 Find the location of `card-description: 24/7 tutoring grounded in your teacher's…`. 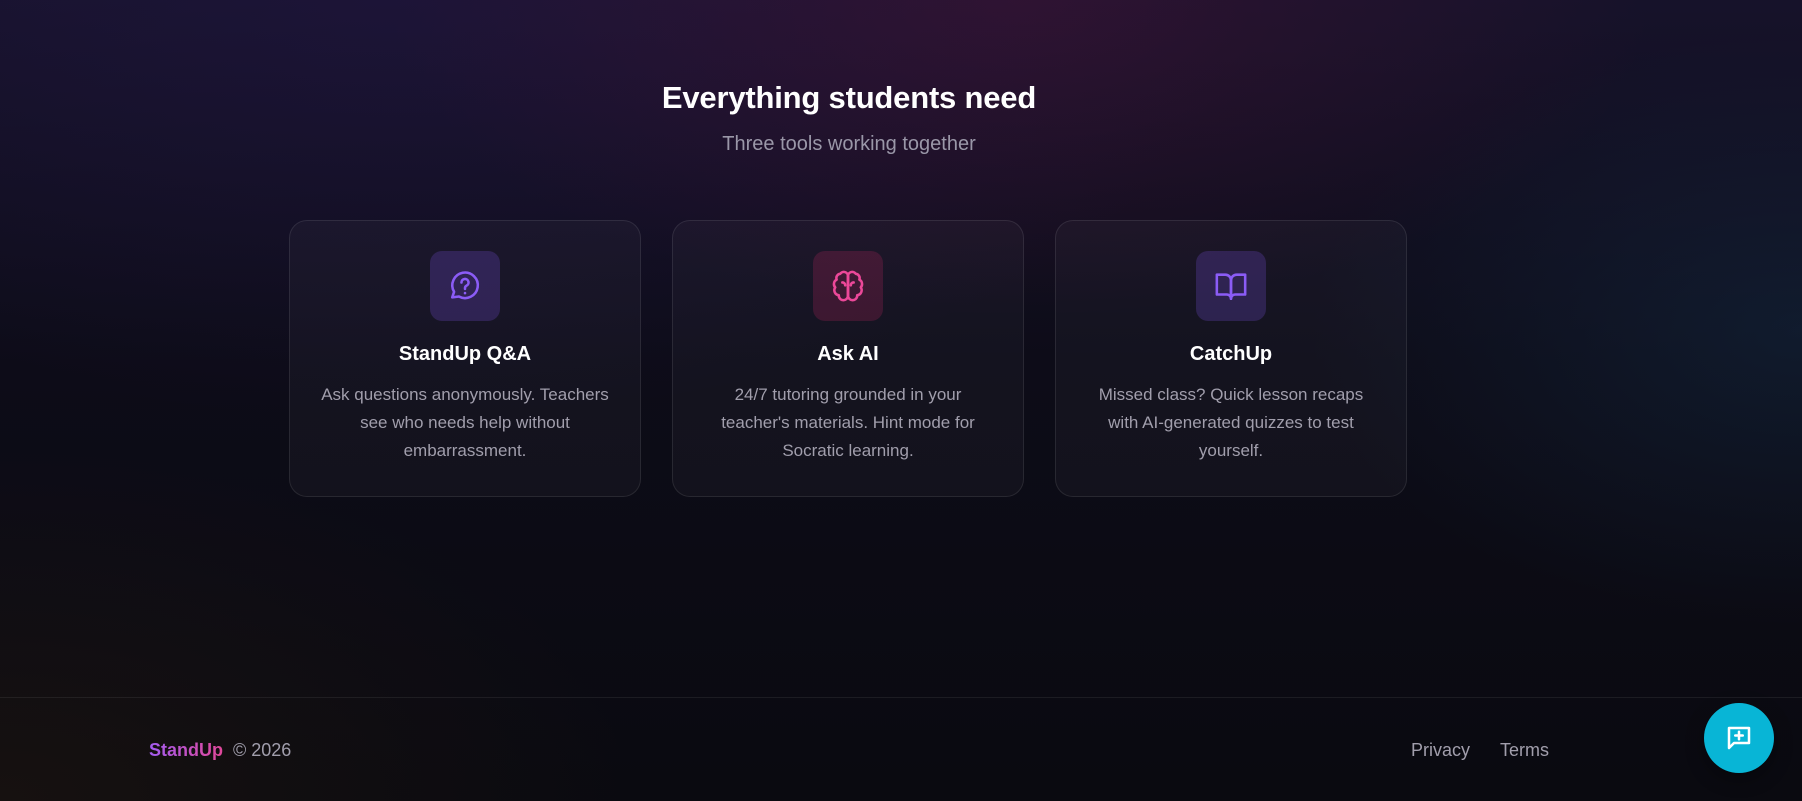

card-description: 24/7 tutoring grounded in your teacher's… is located at coordinates (848, 422).